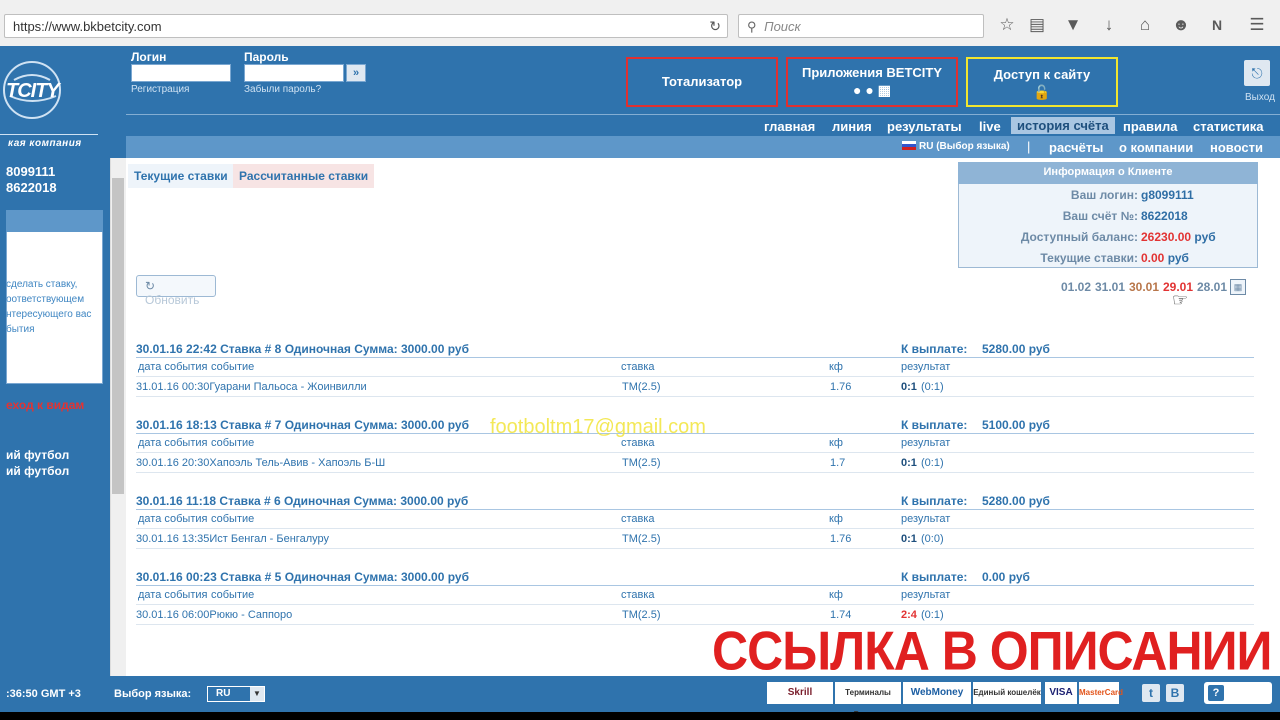 The image size is (1280, 720). Describe the element at coordinates (640, 716) in the screenshot. I see `video-bottom-bar` at that location.